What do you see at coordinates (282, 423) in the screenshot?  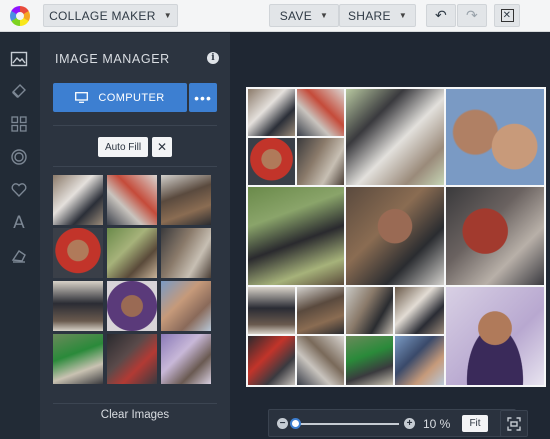 I see `zoom-out-button: −` at bounding box center [282, 423].